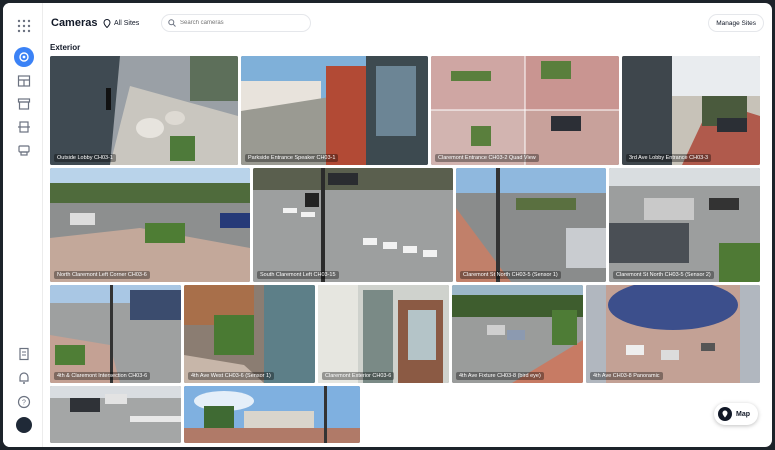 This screenshot has height=450, width=775. What do you see at coordinates (24, 57) in the screenshot?
I see `cameras-icon` at bounding box center [24, 57].